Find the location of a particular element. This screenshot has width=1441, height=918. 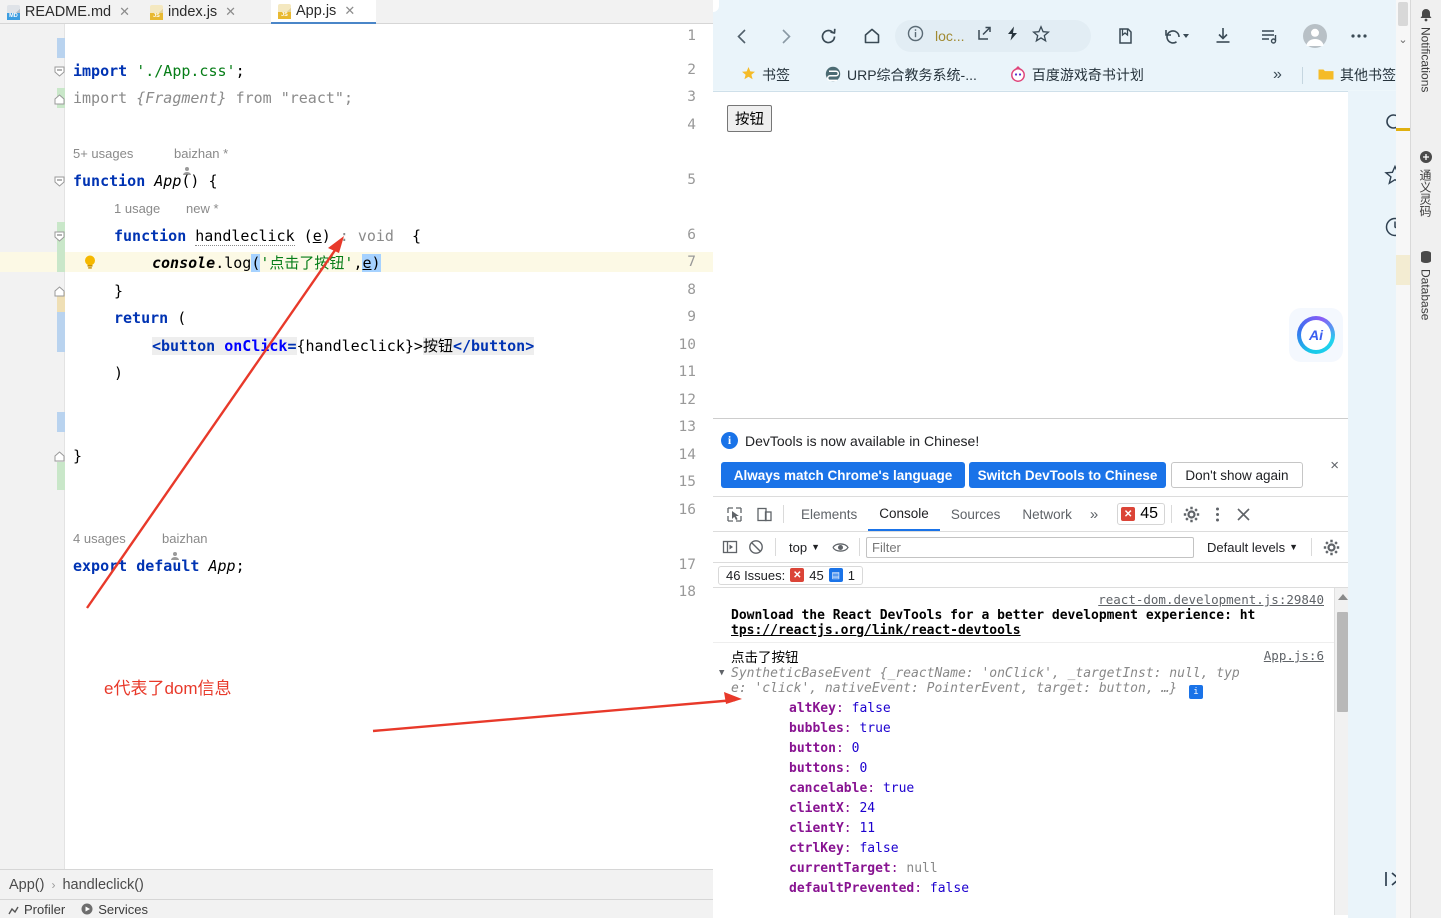

error-count-badge: ✕ 45 is located at coordinates (1141, 514).